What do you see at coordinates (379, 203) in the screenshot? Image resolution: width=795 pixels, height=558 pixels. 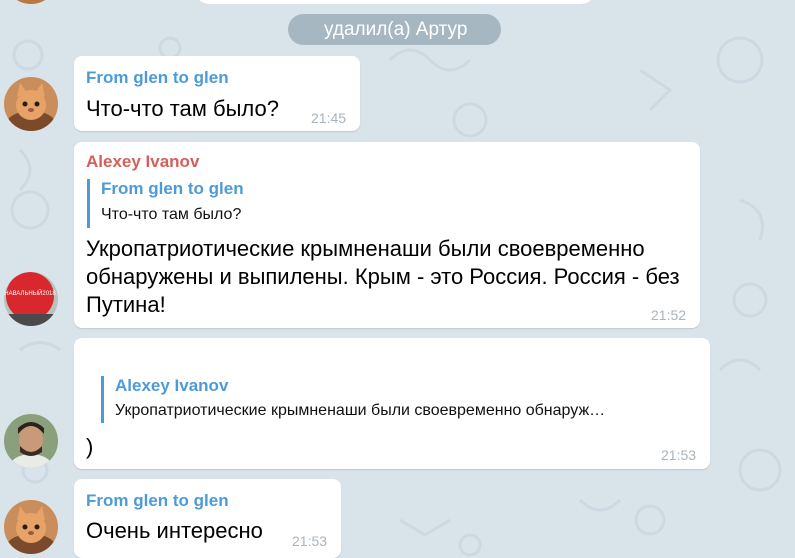 I see `reply-quote: From glen to glen Что-что там было?` at bounding box center [379, 203].